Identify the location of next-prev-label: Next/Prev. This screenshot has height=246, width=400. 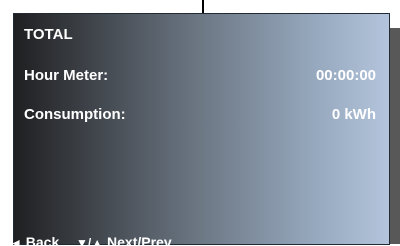
(139, 240).